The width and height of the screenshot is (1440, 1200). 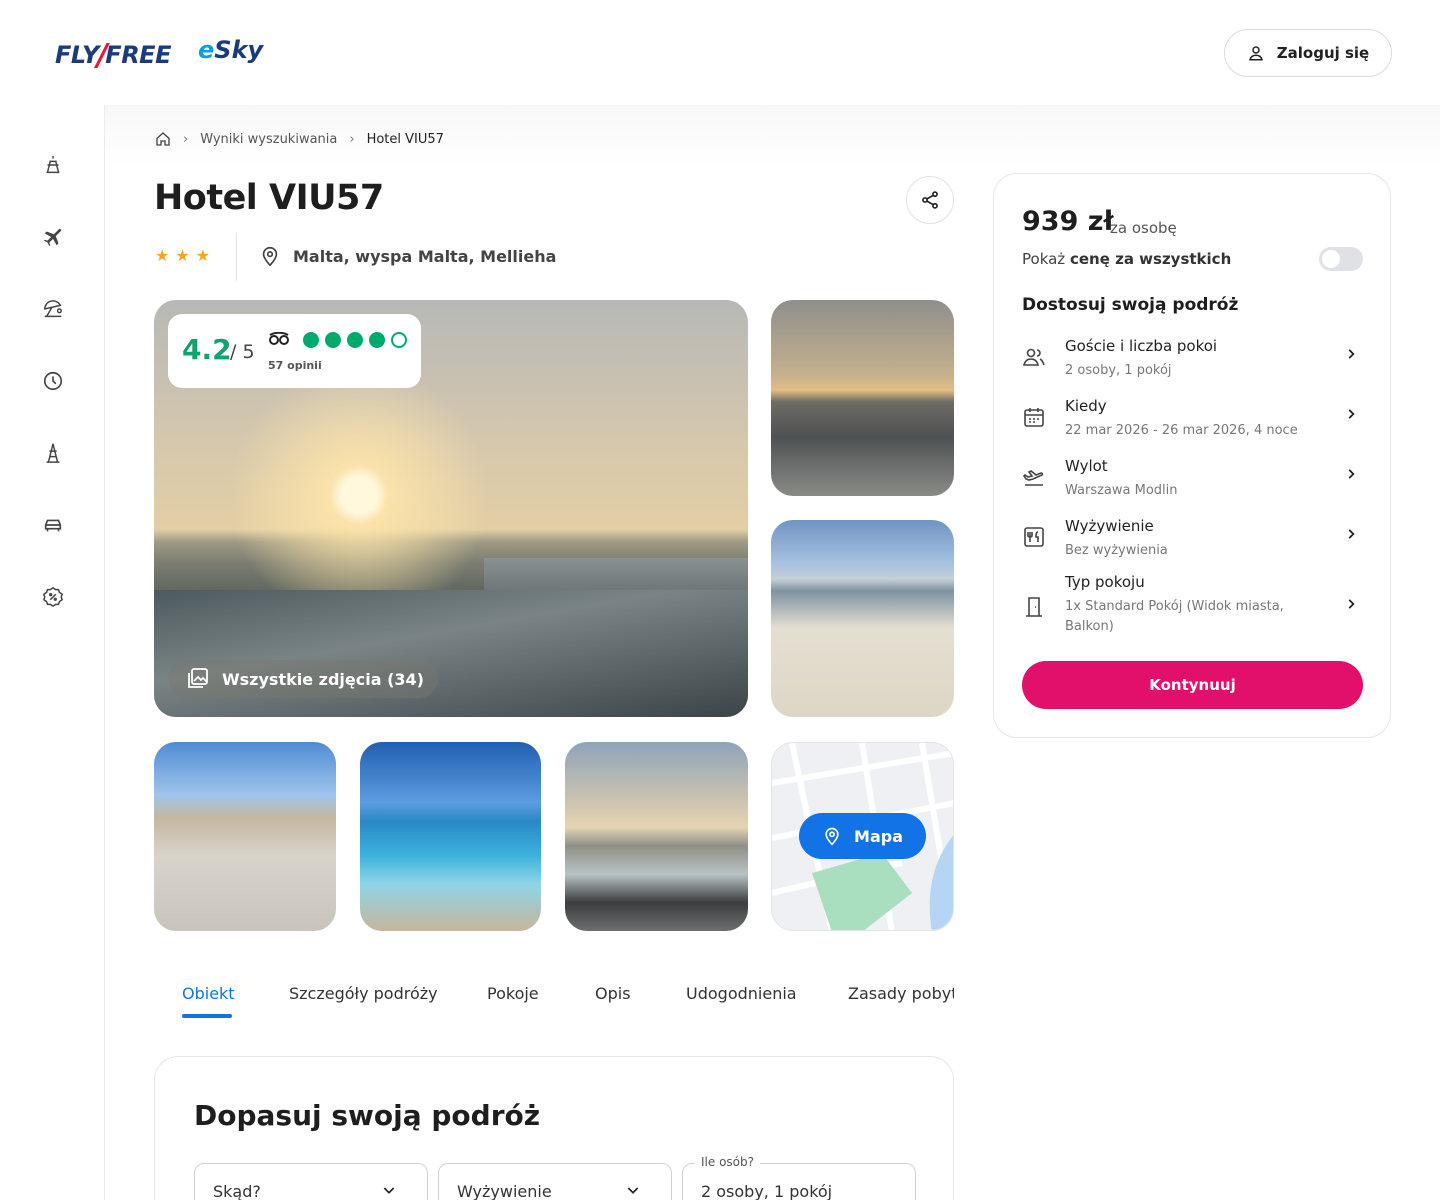 What do you see at coordinates (504, 1191) in the screenshot?
I see `board-select-value: Wyżywienie` at bounding box center [504, 1191].